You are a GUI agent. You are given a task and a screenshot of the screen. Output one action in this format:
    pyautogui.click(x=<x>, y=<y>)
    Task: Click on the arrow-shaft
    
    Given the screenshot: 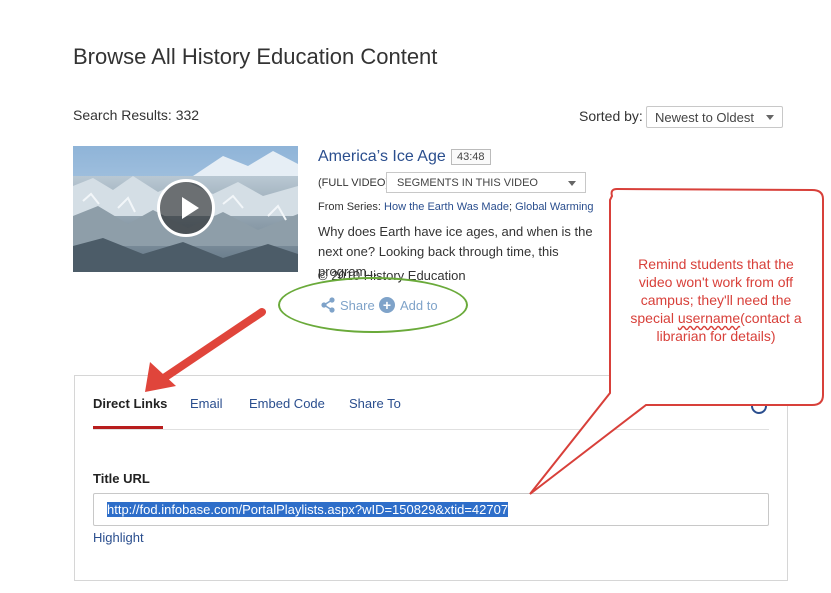 What is the action you would take?
    pyautogui.click(x=210, y=347)
    